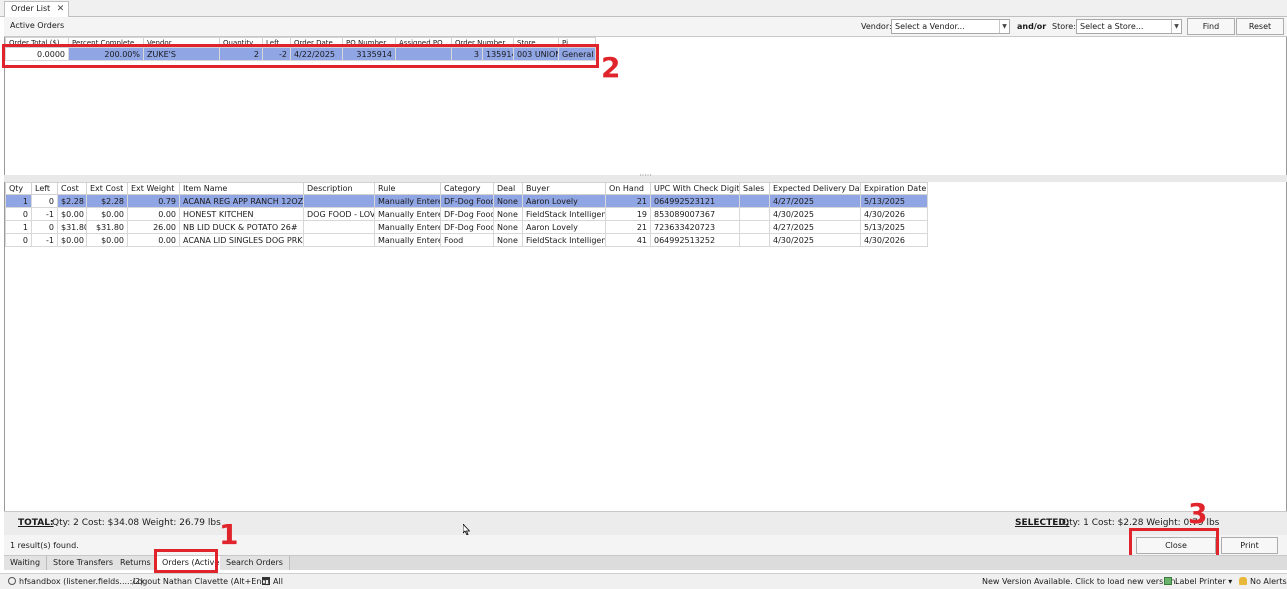  What do you see at coordinates (72, 201) in the screenshot?
I see `cost-cell: $2.28` at bounding box center [72, 201].